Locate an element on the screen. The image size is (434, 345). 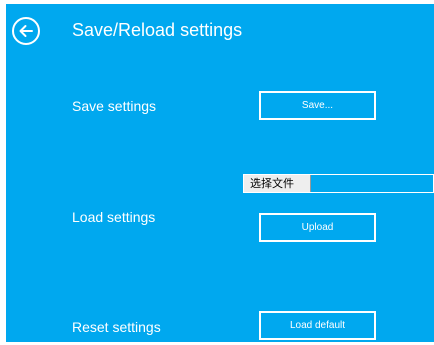
arrow-left-icon is located at coordinates (26, 31).